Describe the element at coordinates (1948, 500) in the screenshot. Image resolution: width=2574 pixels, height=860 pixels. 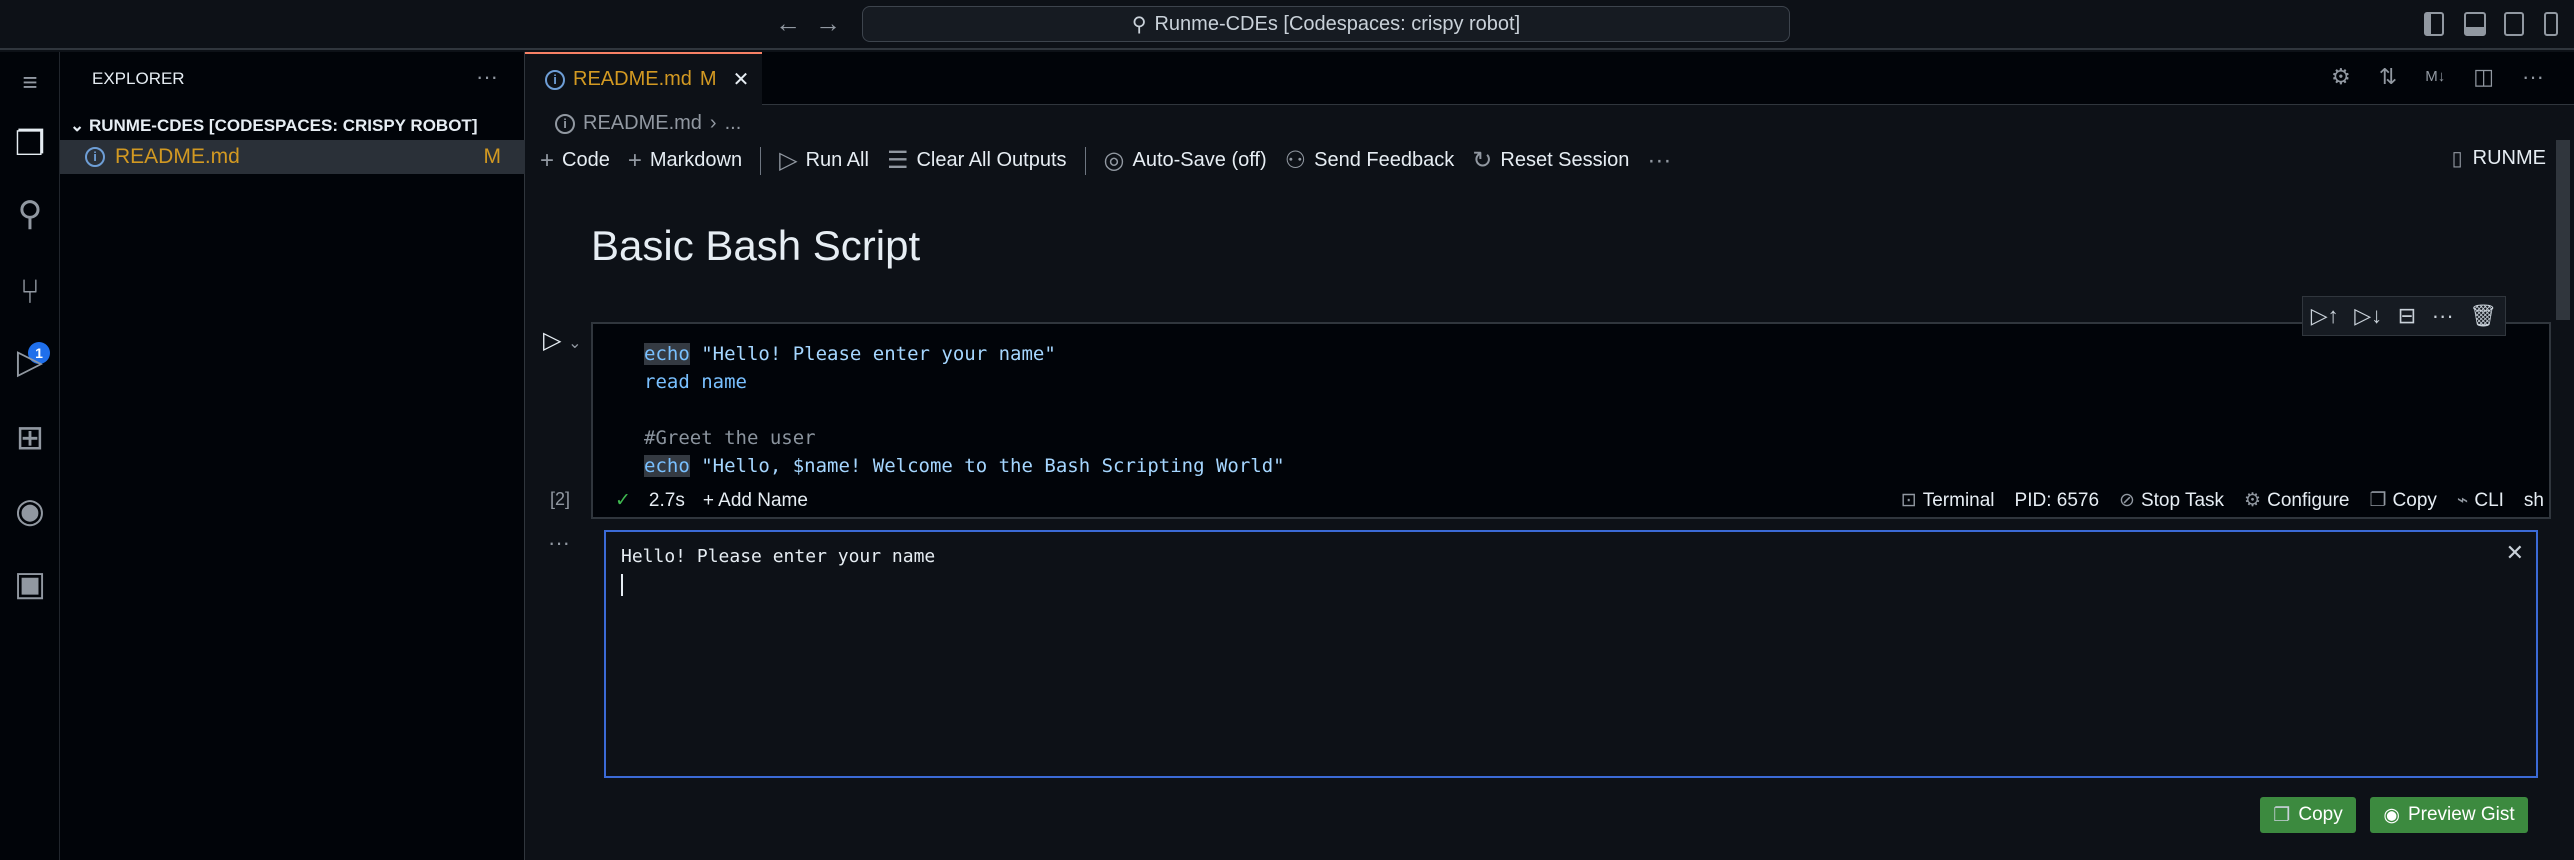
I see `terminal-button: ⊡ Terminal` at that location.